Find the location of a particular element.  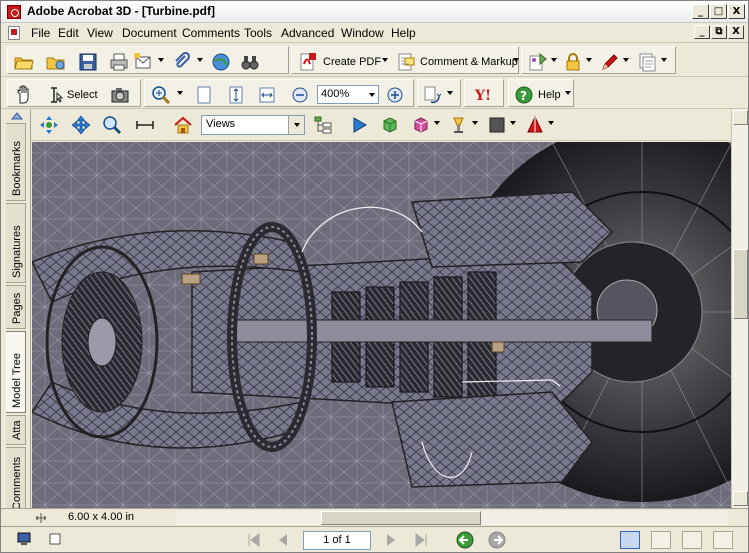

lighting-dropdown-arrow is located at coordinates (475, 123).